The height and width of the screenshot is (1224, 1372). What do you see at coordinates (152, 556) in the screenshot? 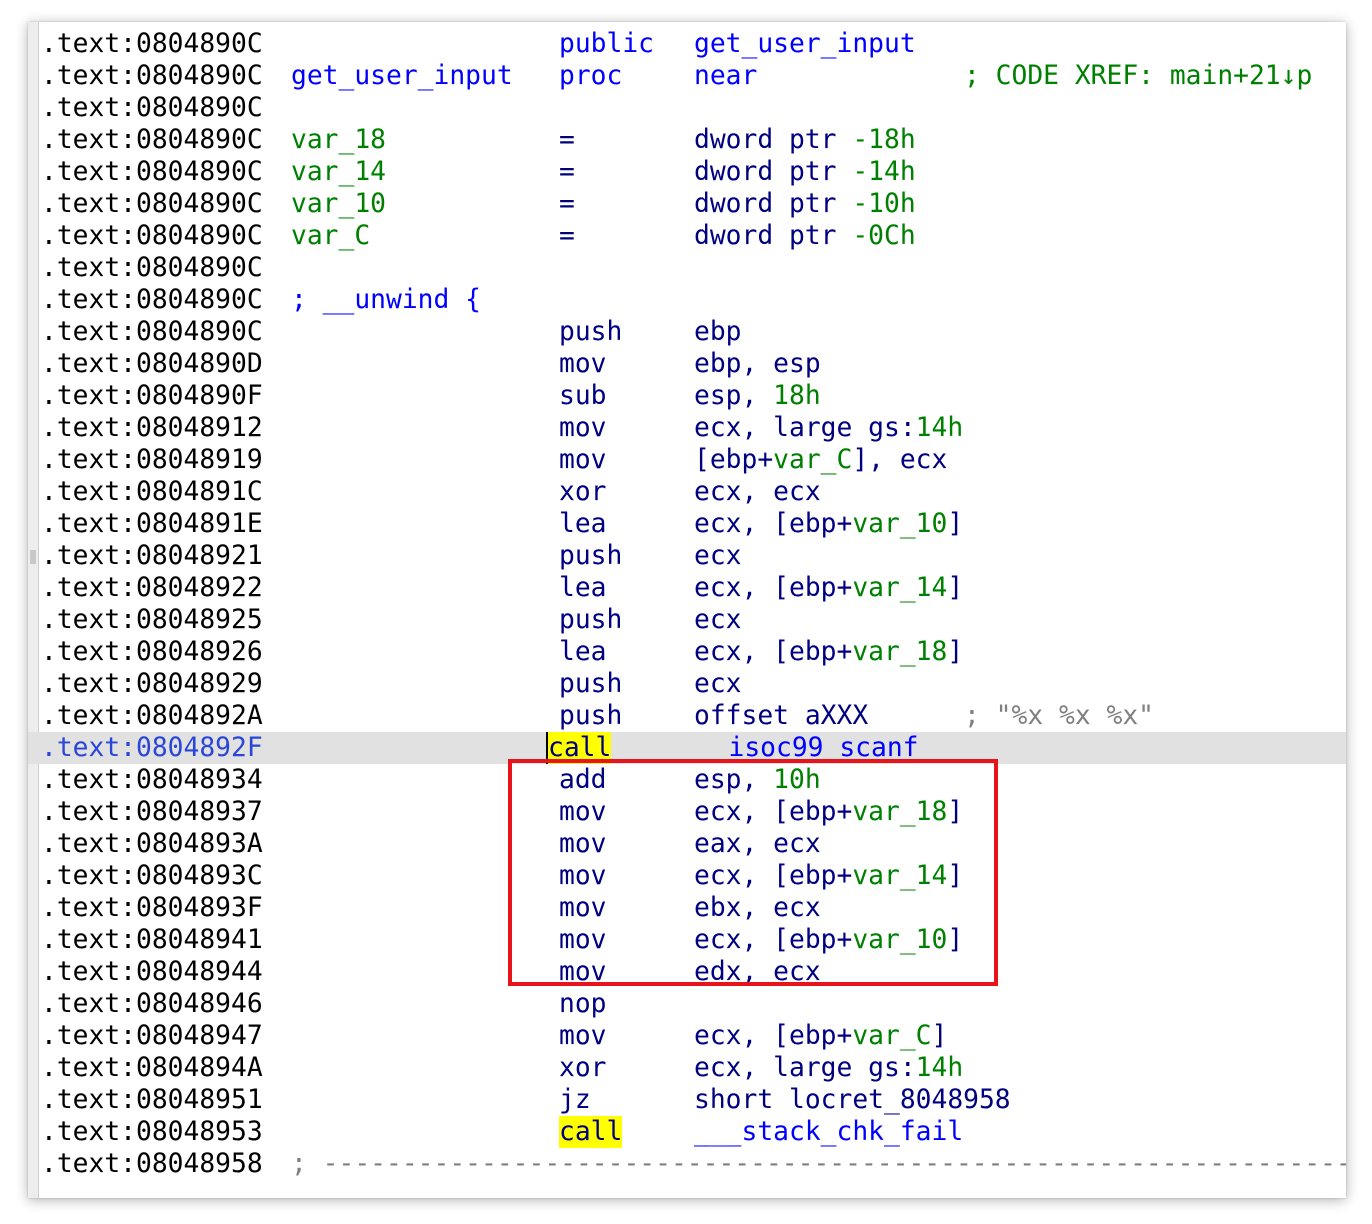
I see `line-address: .text:08048921` at bounding box center [152, 556].